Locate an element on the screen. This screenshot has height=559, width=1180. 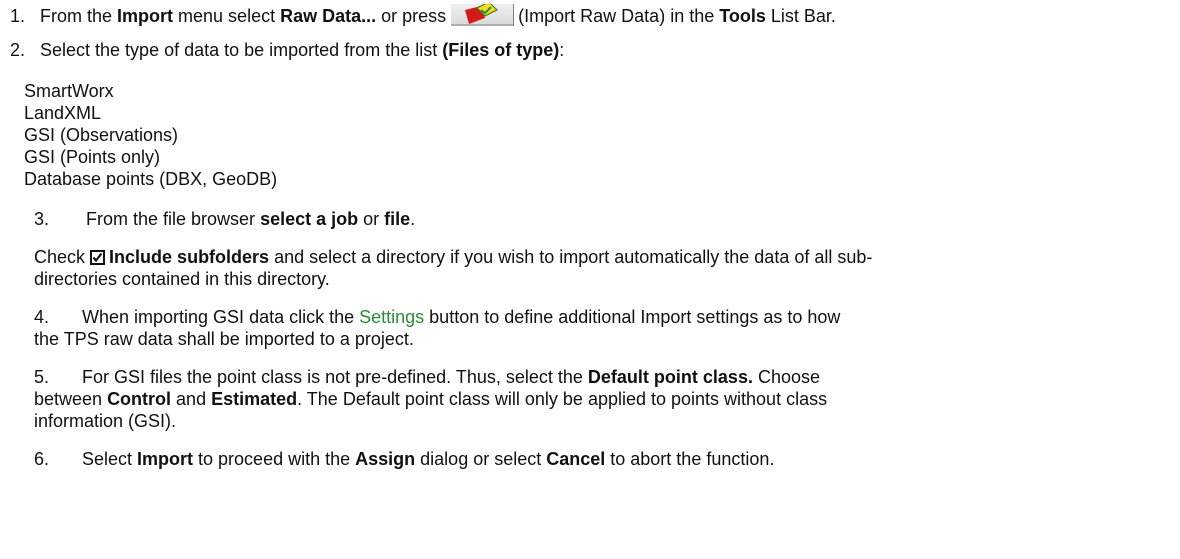
import-menu-name: Import is located at coordinates (145, 16).